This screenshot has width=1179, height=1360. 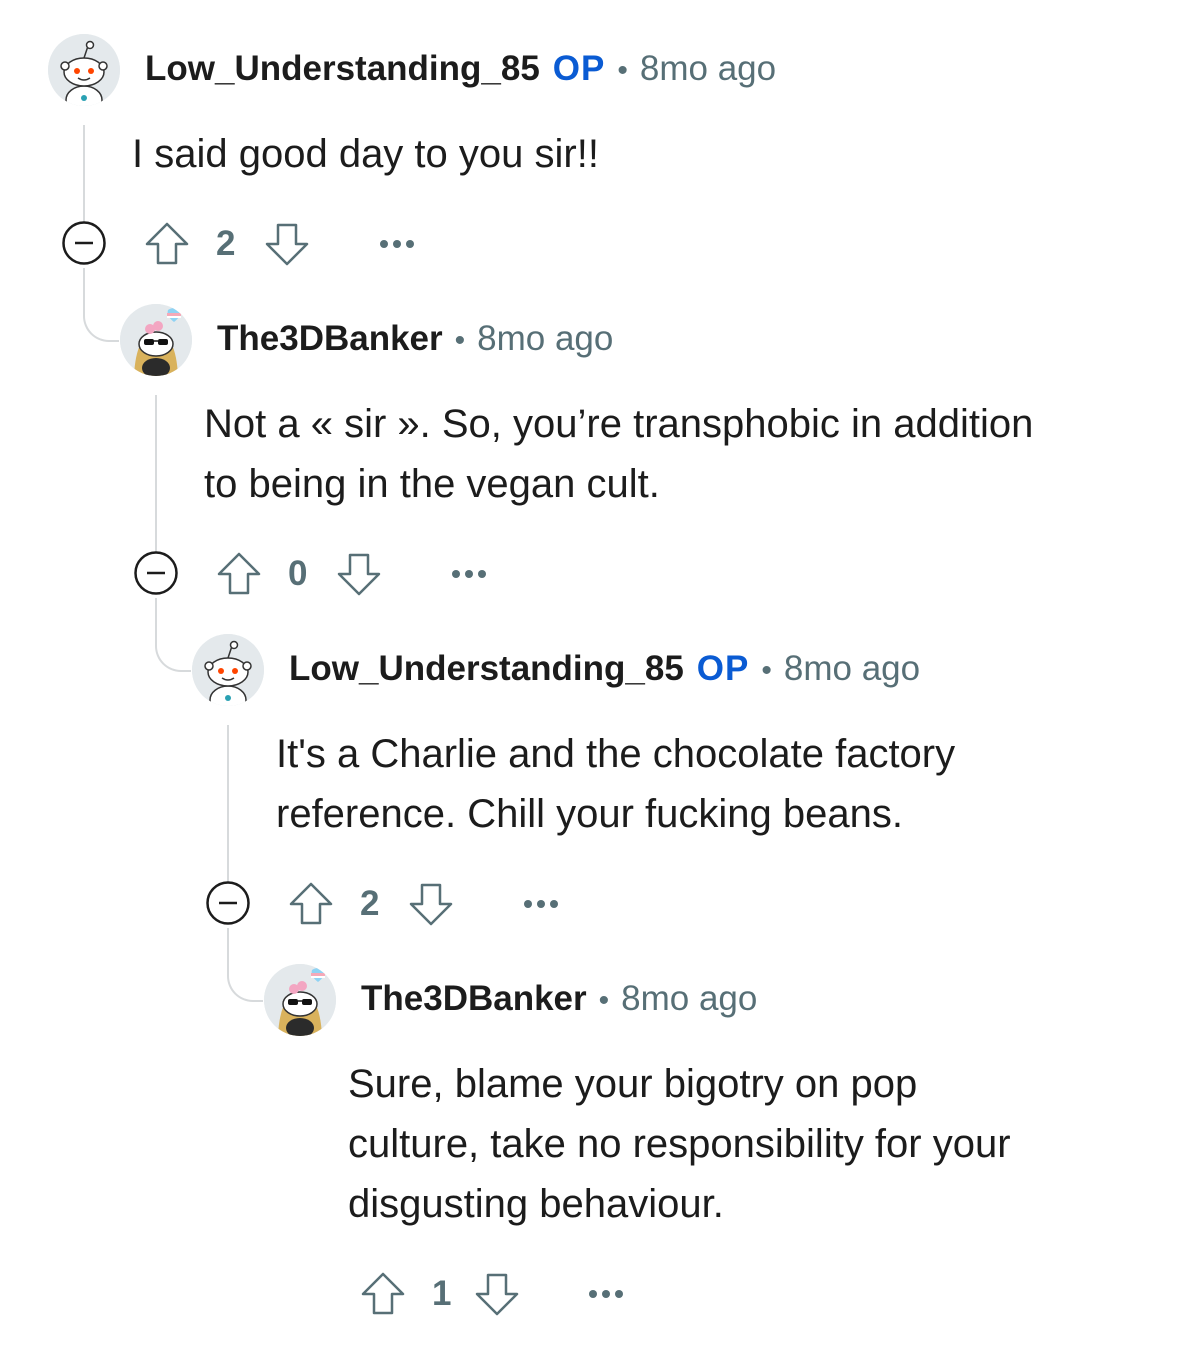 I want to click on comment-line: disgusting behaviour., so click(x=536, y=1204).